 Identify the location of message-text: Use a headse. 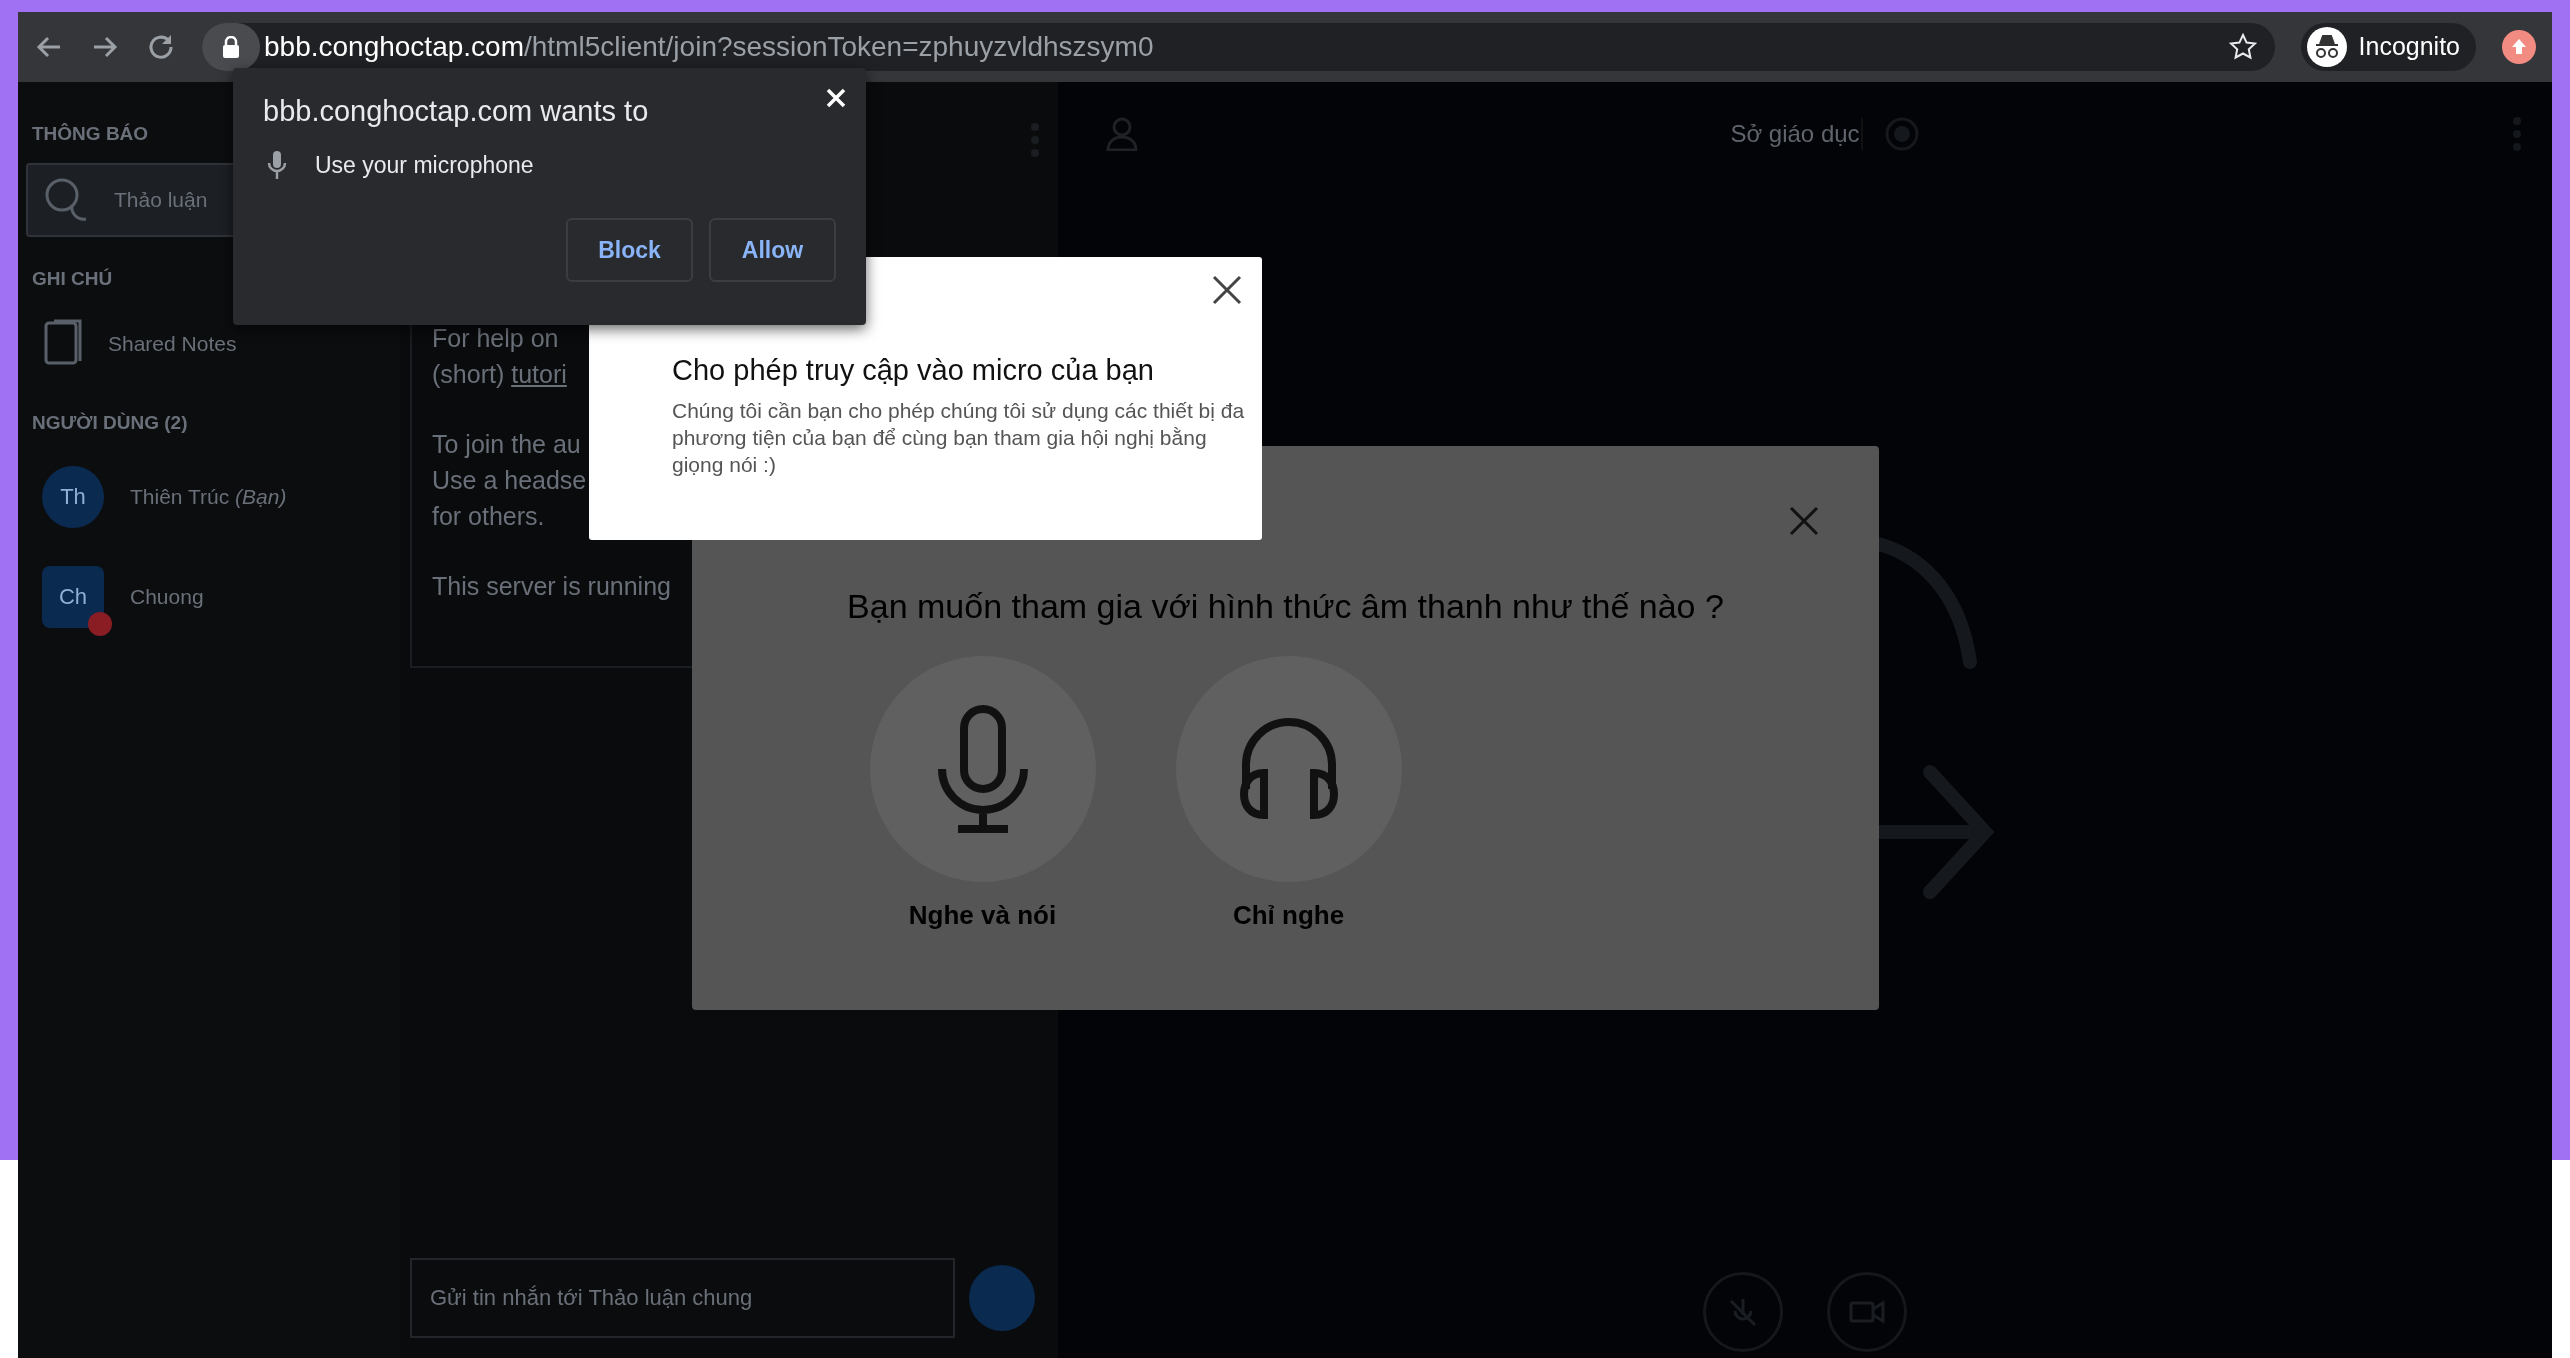
(509, 480).